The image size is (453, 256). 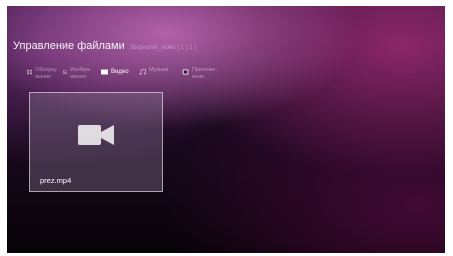 I want to click on page-title: Управление файлами, so click(x=69, y=46).